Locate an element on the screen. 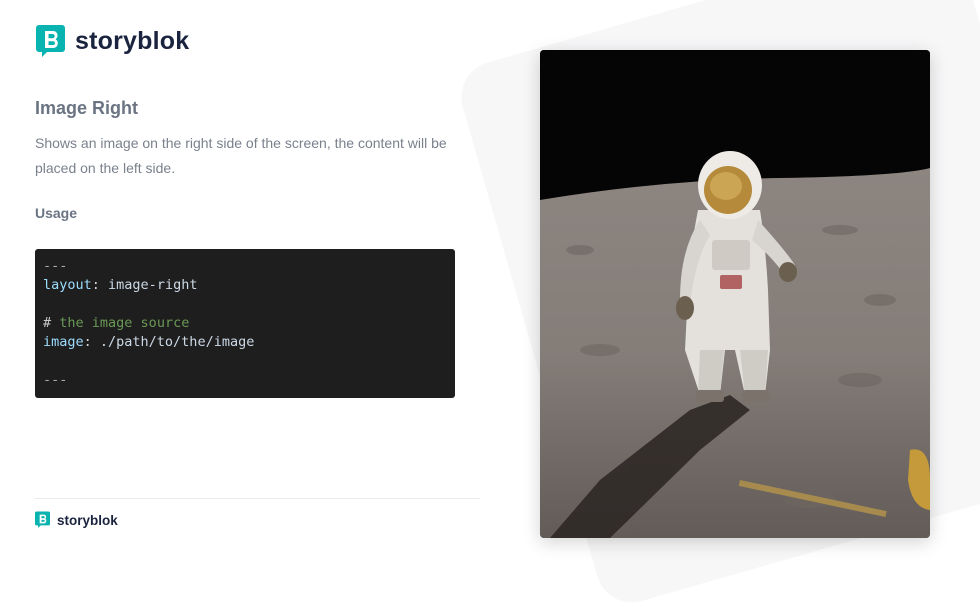  footer-logo: storyblok is located at coordinates (76, 520).